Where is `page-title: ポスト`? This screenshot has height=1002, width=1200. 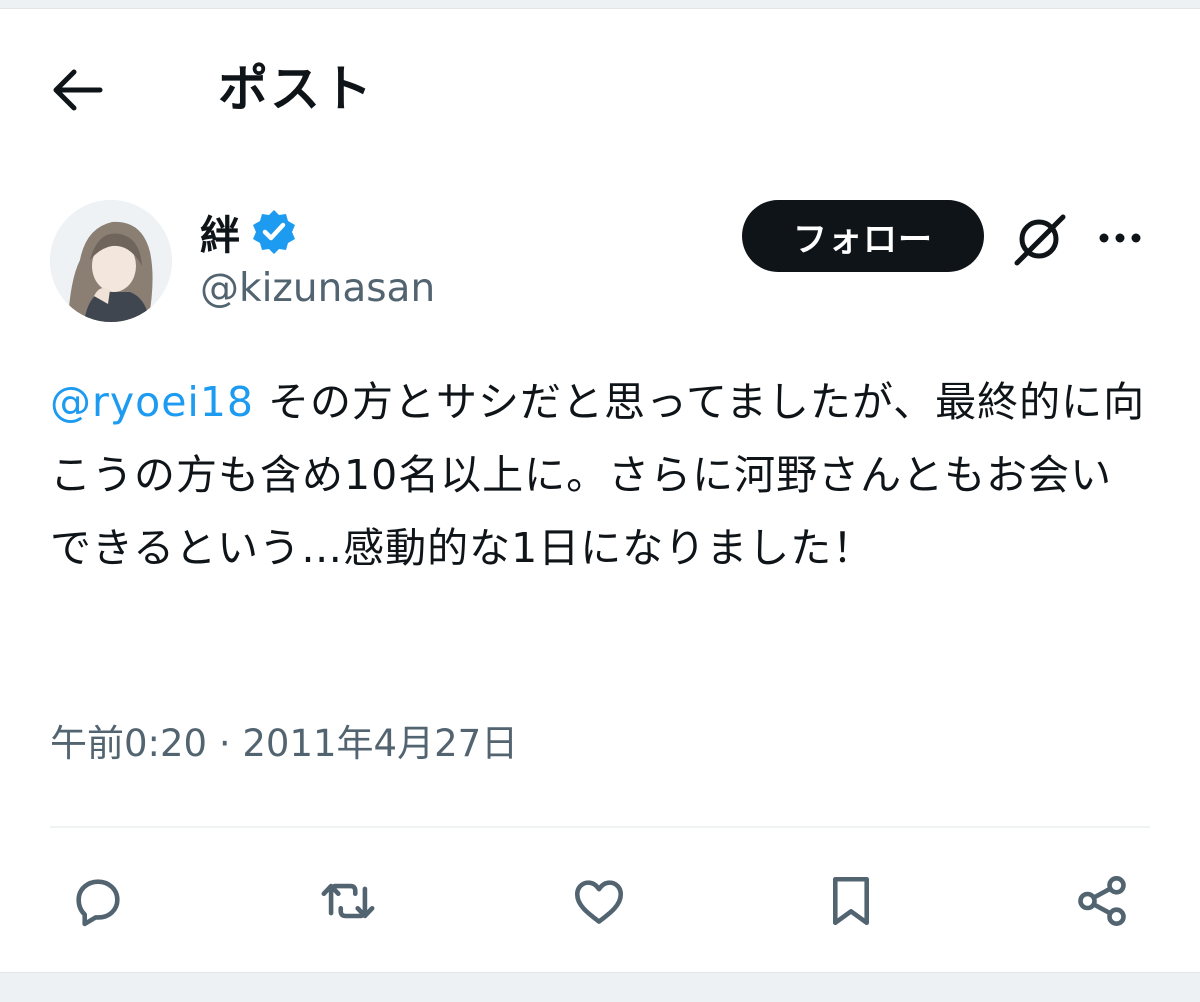
page-title: ポスト is located at coordinates (296, 89).